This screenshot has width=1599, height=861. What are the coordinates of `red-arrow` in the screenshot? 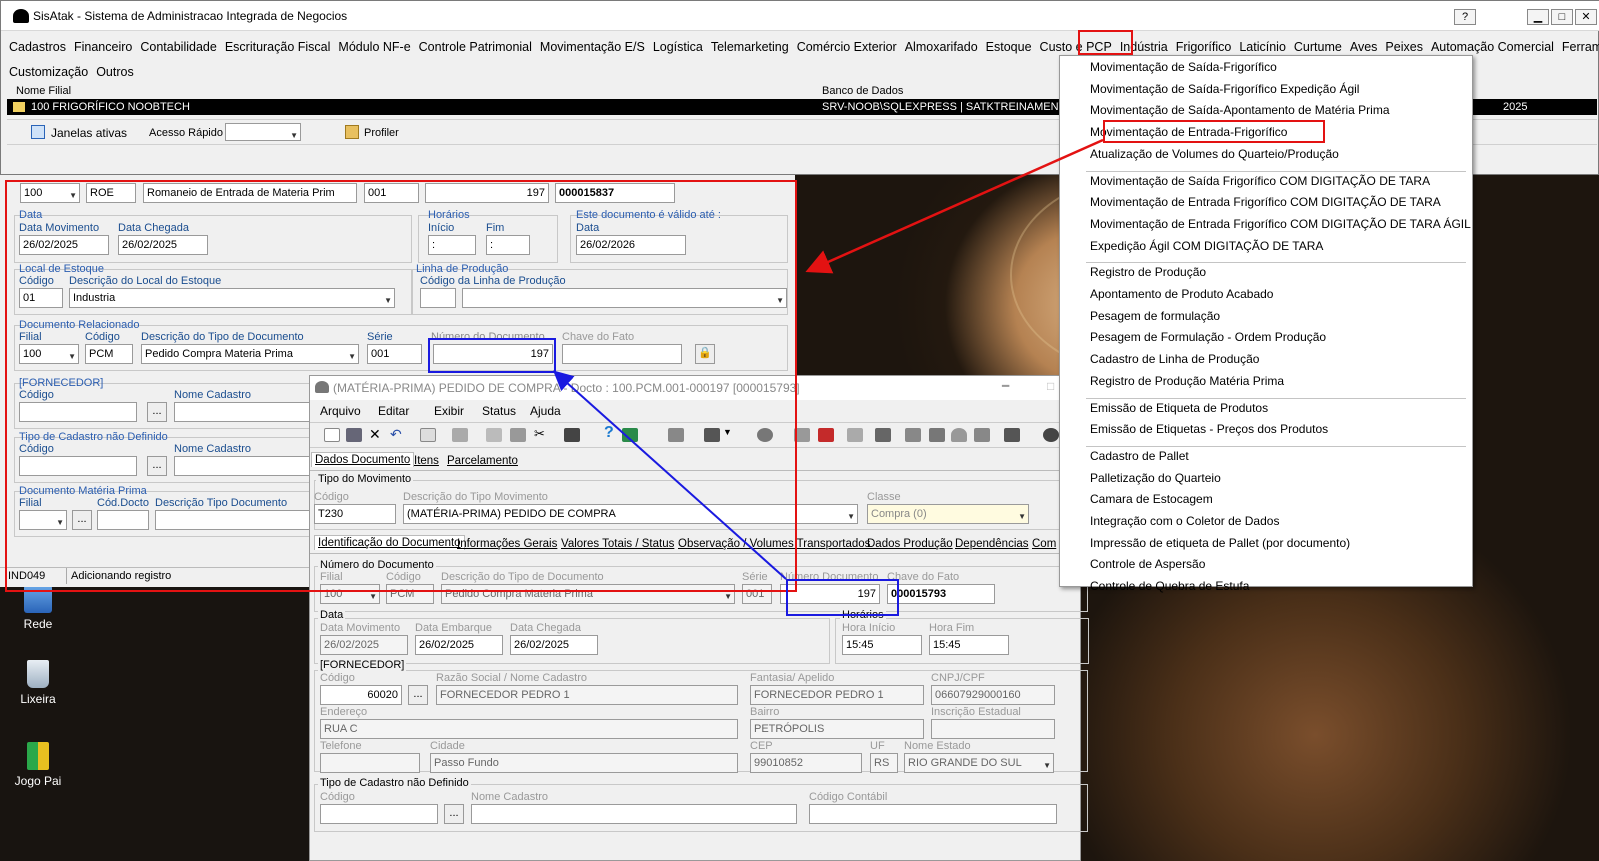 It's located at (954, 206).